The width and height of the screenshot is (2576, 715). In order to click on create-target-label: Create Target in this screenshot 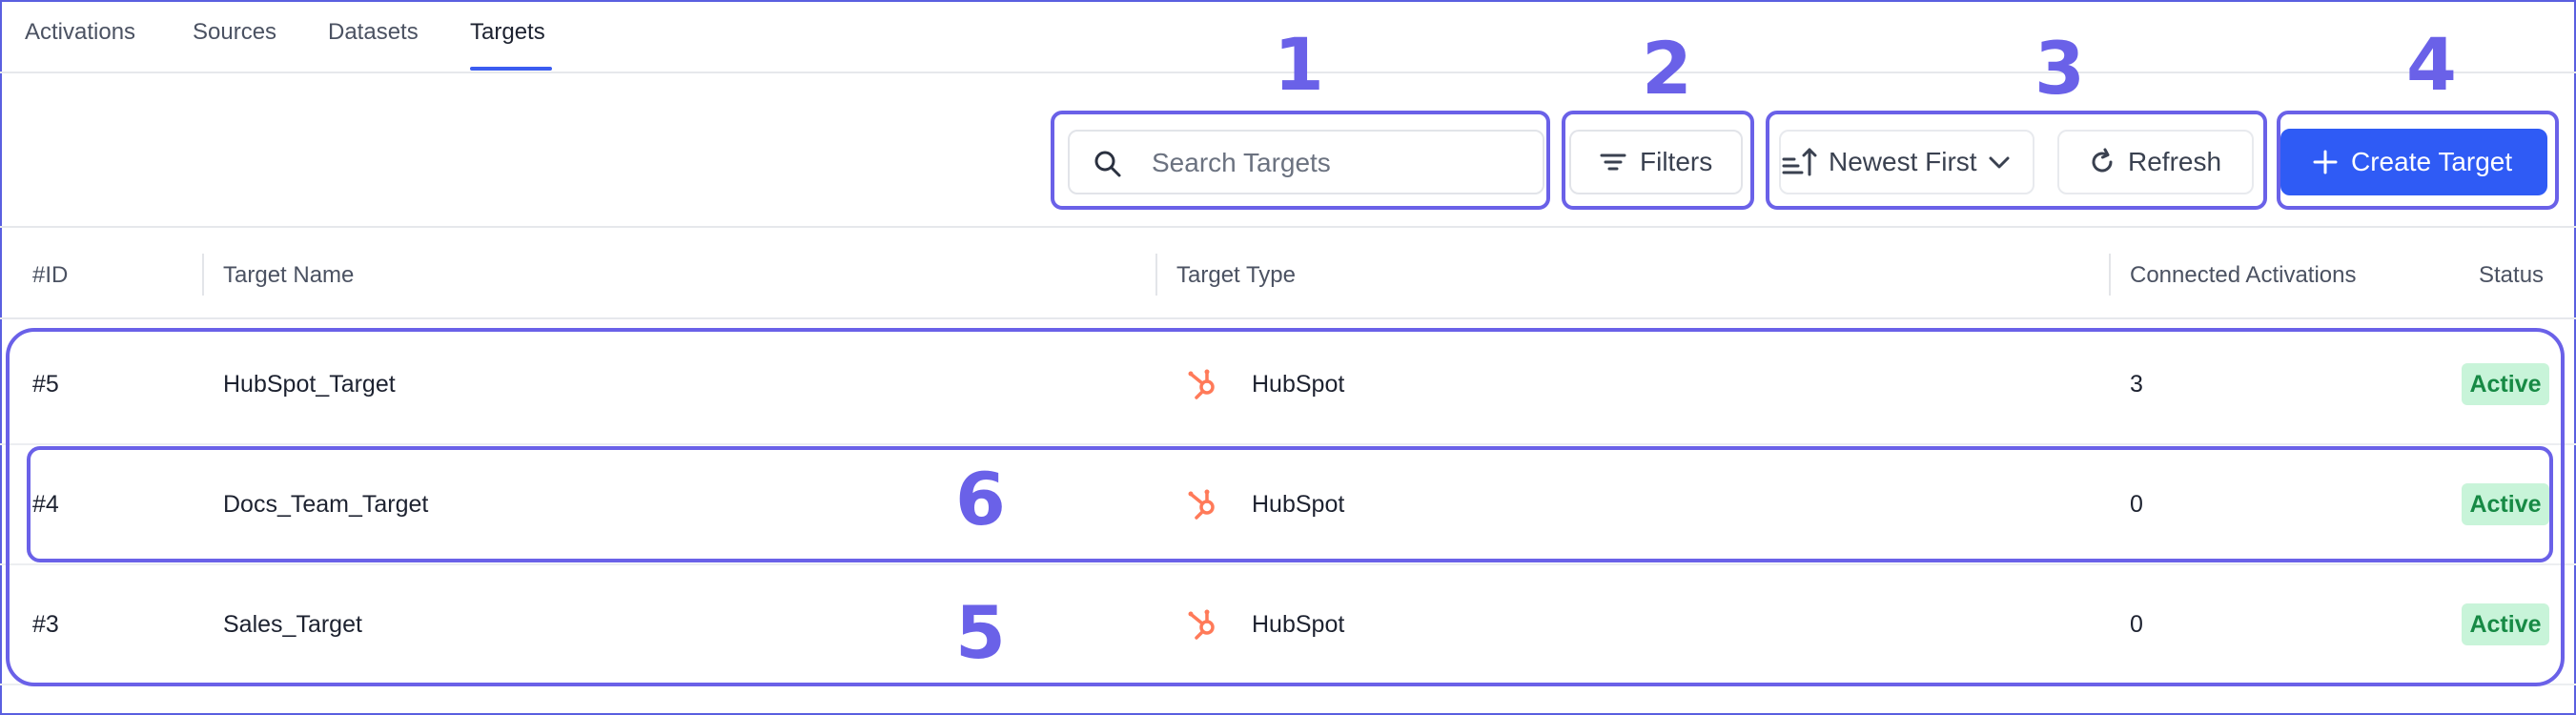, I will do `click(2432, 161)`.